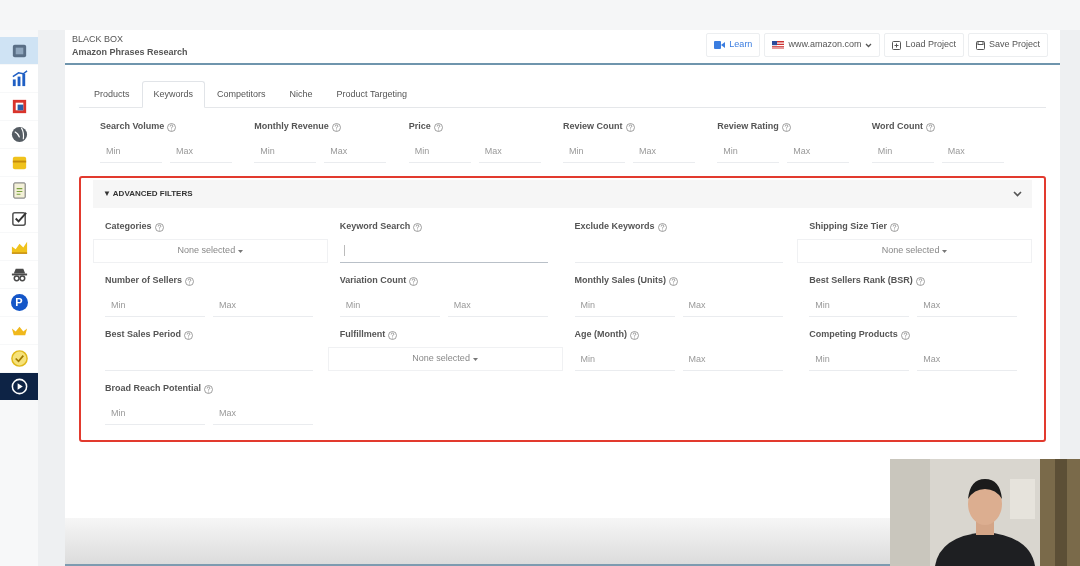 The image size is (1080, 566). What do you see at coordinates (373, 281) in the screenshot?
I see `filter-label: Variation Count` at bounding box center [373, 281].